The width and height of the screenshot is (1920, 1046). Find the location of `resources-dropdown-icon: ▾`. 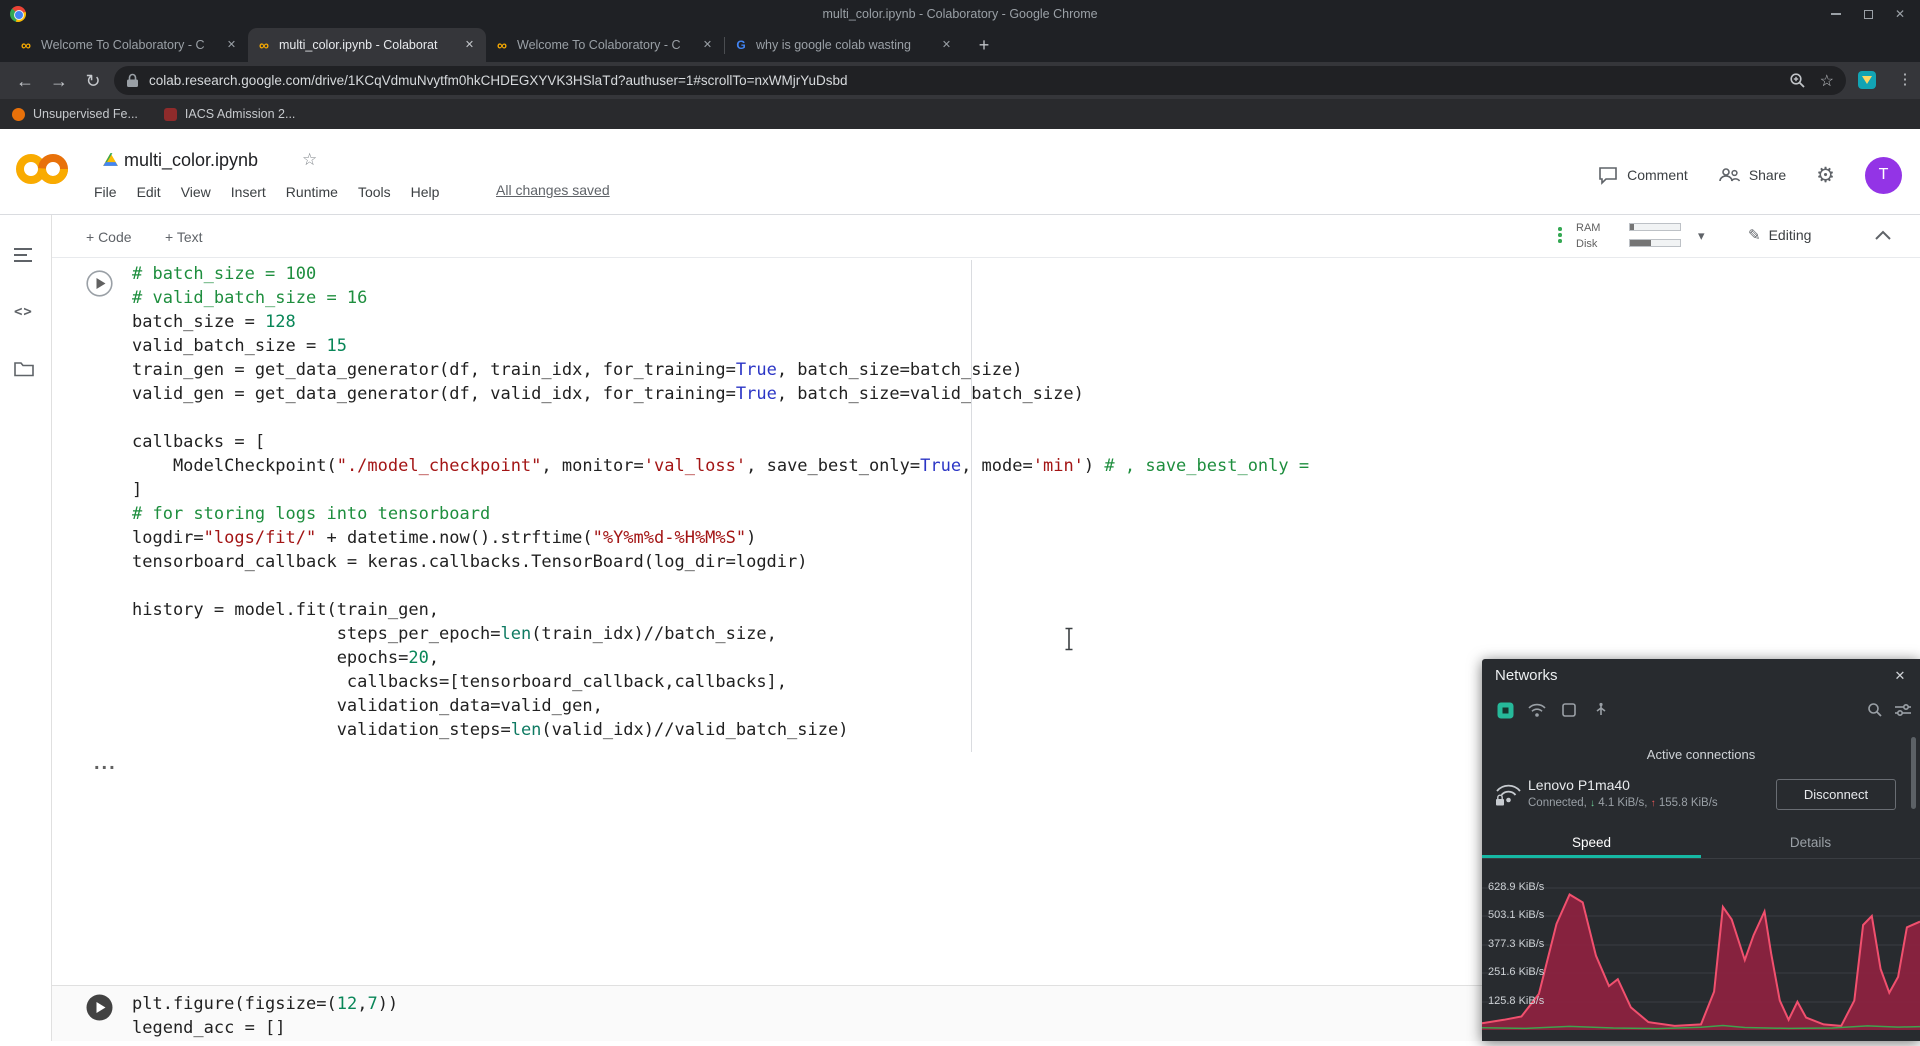

resources-dropdown-icon: ▾ is located at coordinates (1701, 236).